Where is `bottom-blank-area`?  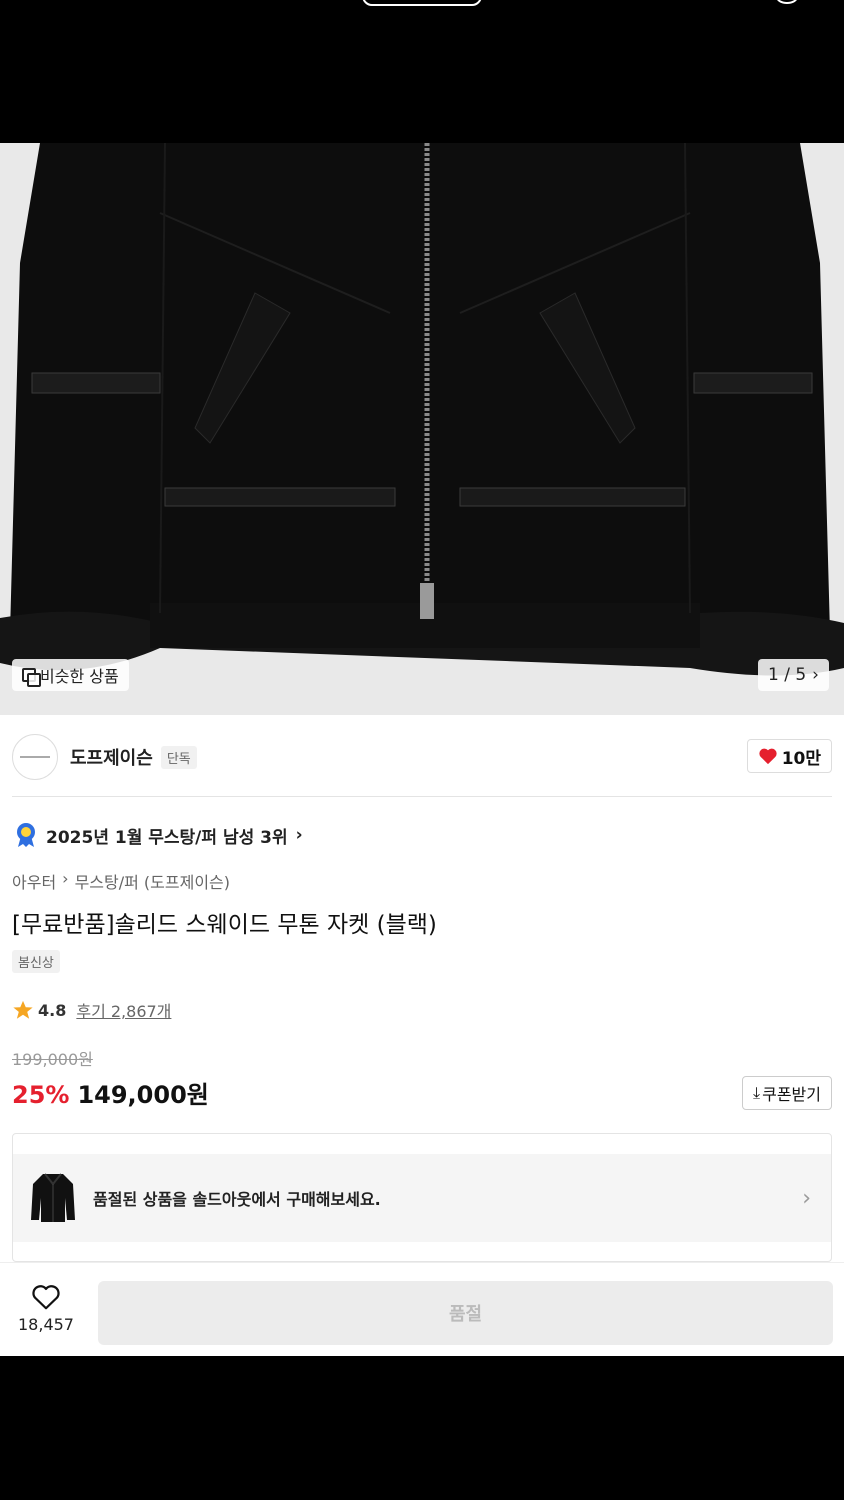
bottom-blank-area is located at coordinates (422, 1428).